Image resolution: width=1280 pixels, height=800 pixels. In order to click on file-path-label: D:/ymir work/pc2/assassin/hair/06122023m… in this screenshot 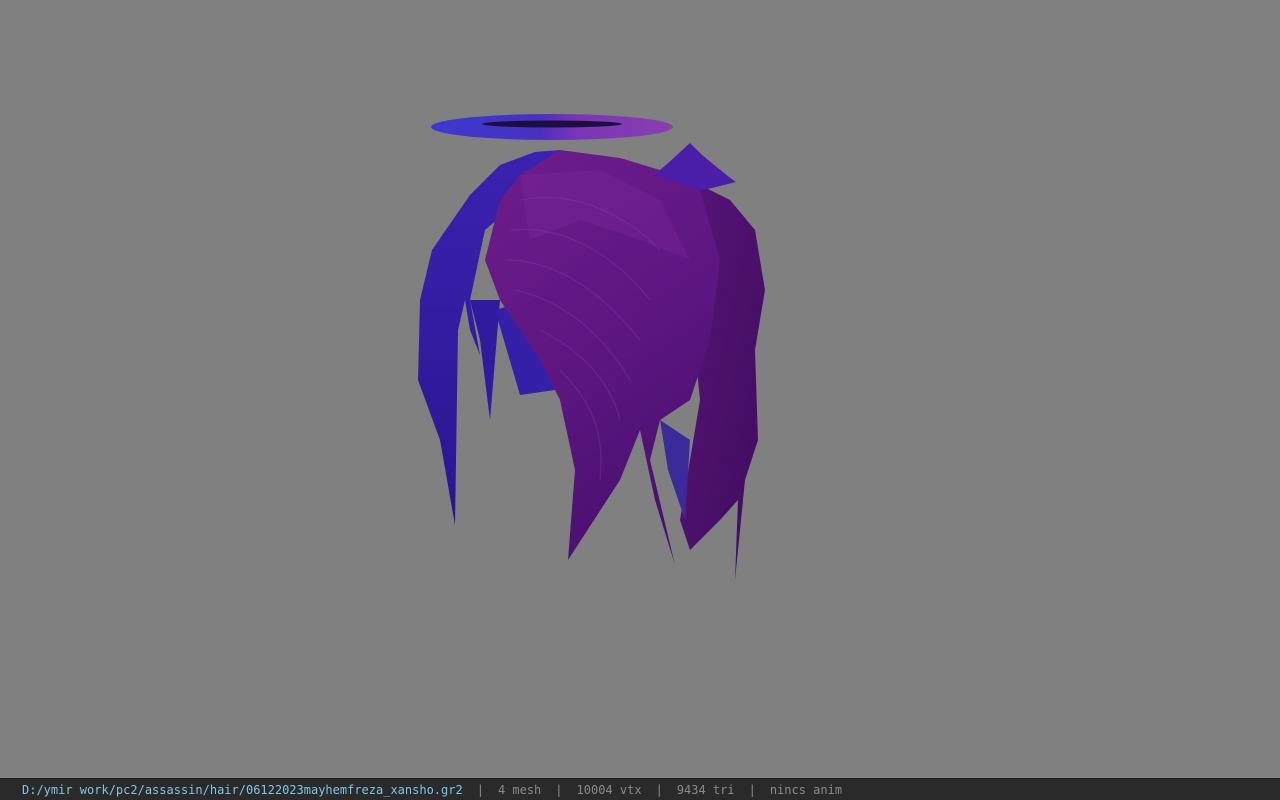, I will do `click(242, 789)`.